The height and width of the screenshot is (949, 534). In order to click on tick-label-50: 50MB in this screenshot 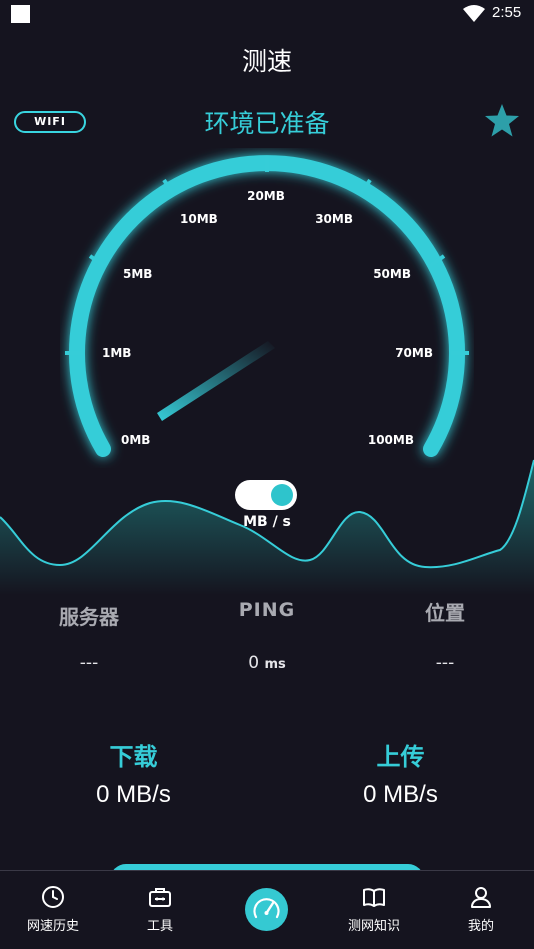, I will do `click(392, 274)`.